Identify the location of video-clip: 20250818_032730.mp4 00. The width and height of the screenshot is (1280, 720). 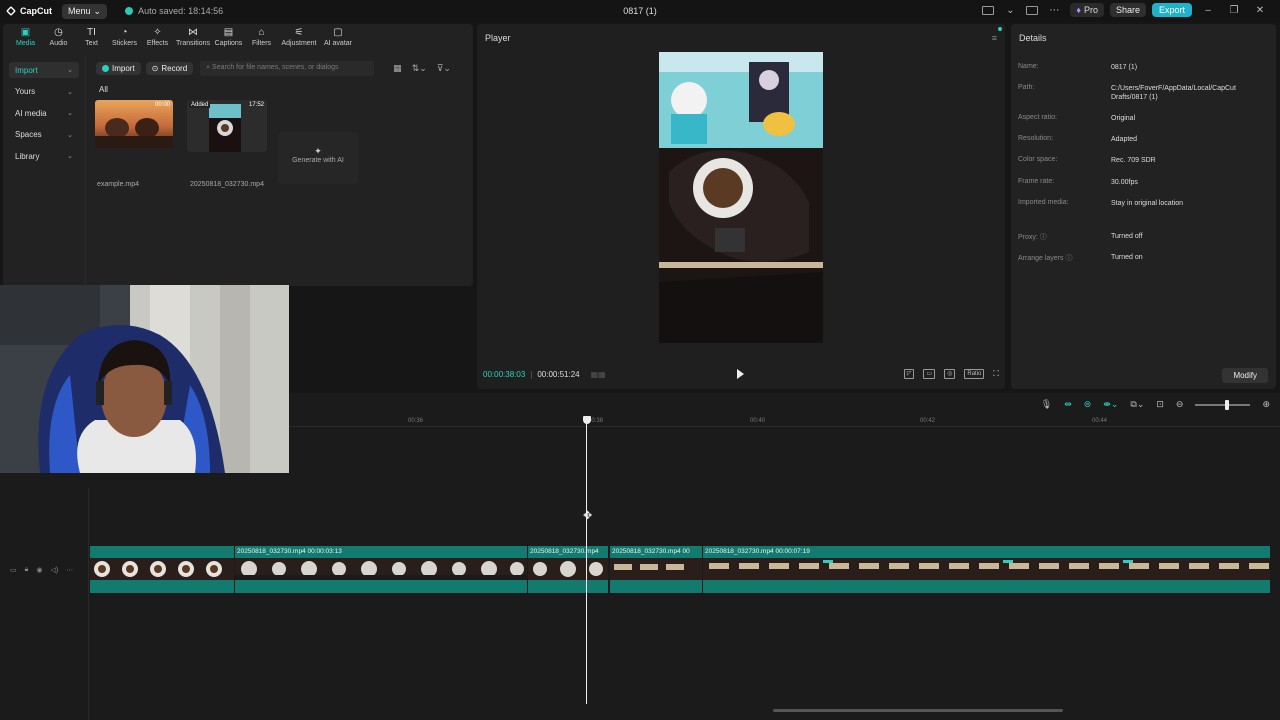
(656, 569).